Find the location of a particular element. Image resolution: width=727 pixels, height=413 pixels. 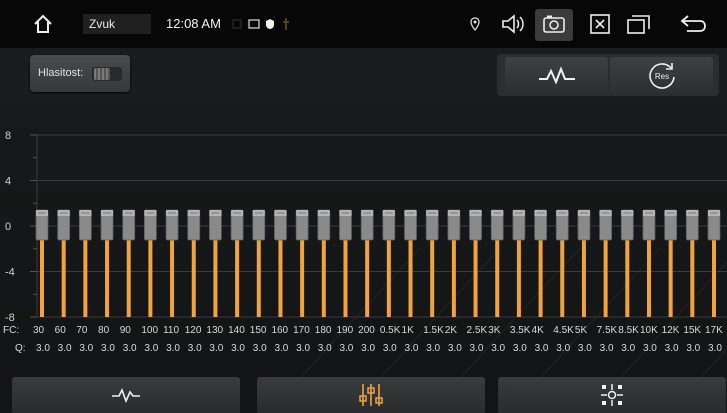

eq-sliders-tab-button is located at coordinates (371, 395).